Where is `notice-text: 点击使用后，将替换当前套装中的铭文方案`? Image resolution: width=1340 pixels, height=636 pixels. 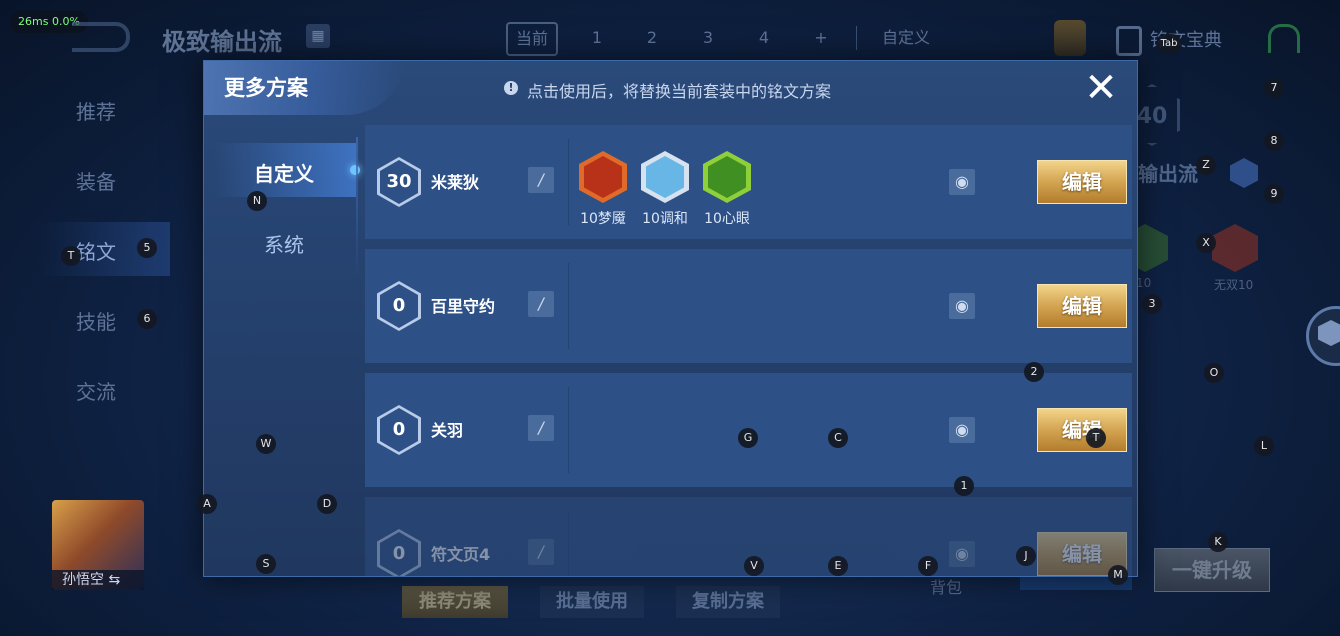 notice-text: 点击使用后，将替换当前套装中的铭文方案 is located at coordinates (679, 91).